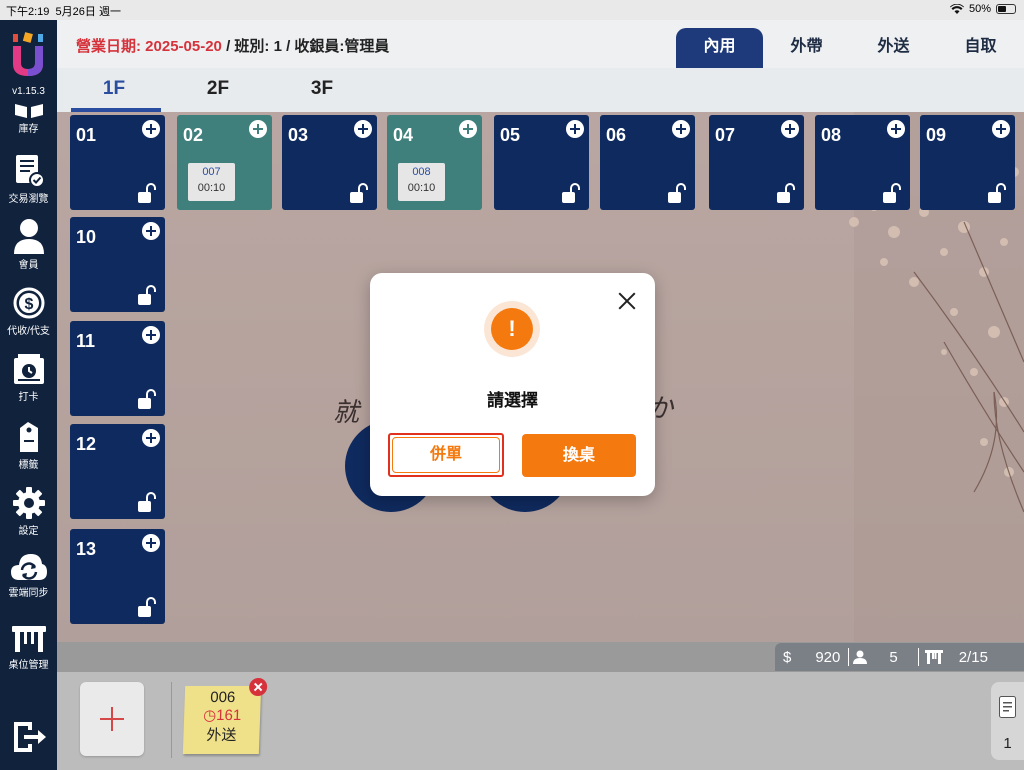  I want to click on merge-order-button-highlight: 併單, so click(446, 455).